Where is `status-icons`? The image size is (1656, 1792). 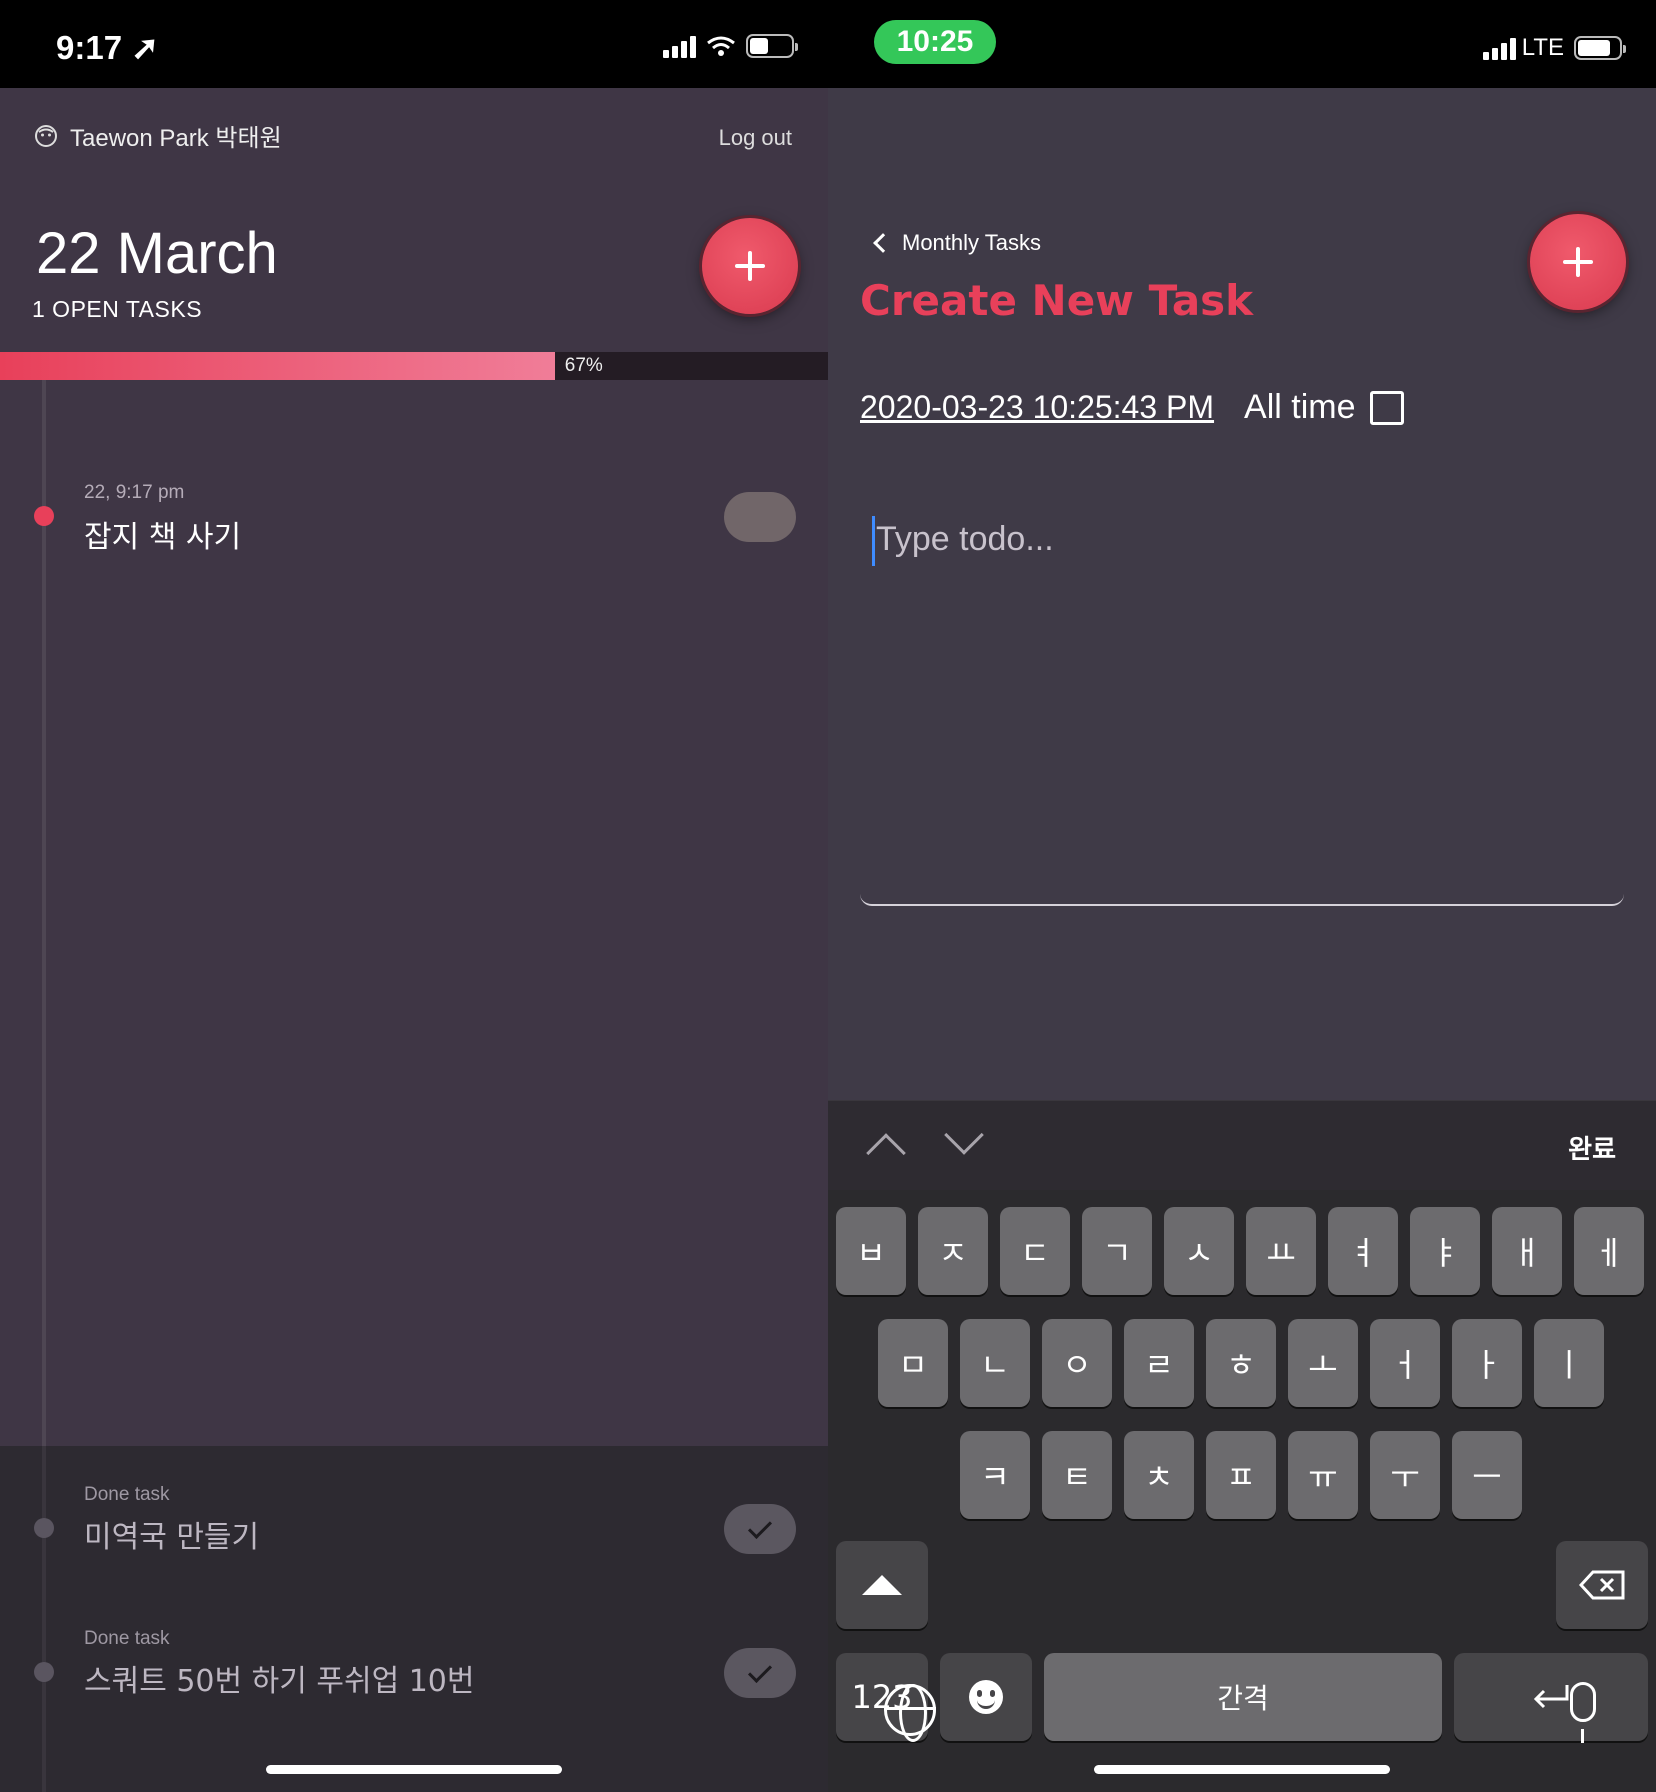 status-icons is located at coordinates (730, 46).